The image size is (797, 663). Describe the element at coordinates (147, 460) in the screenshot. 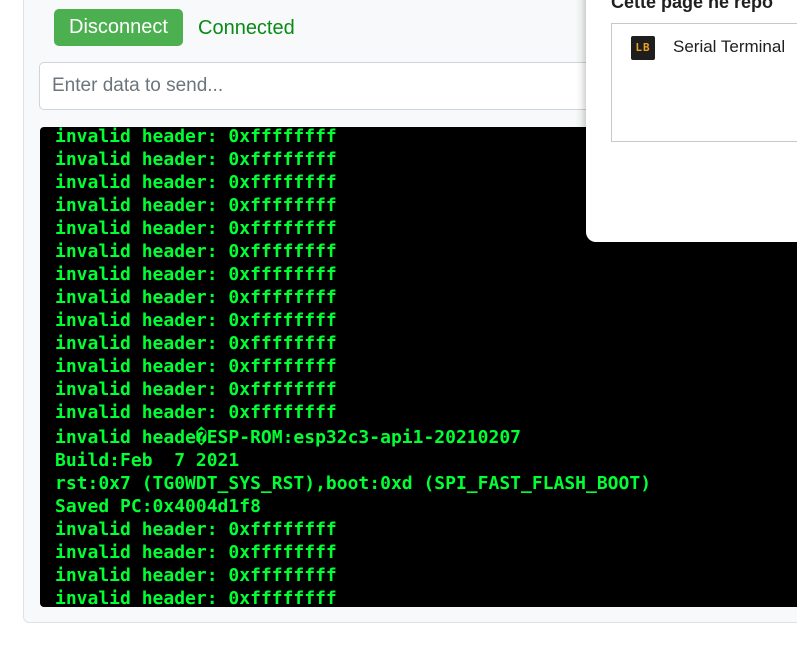

I see `terminal-line: Build:Feb 7 2021` at that location.